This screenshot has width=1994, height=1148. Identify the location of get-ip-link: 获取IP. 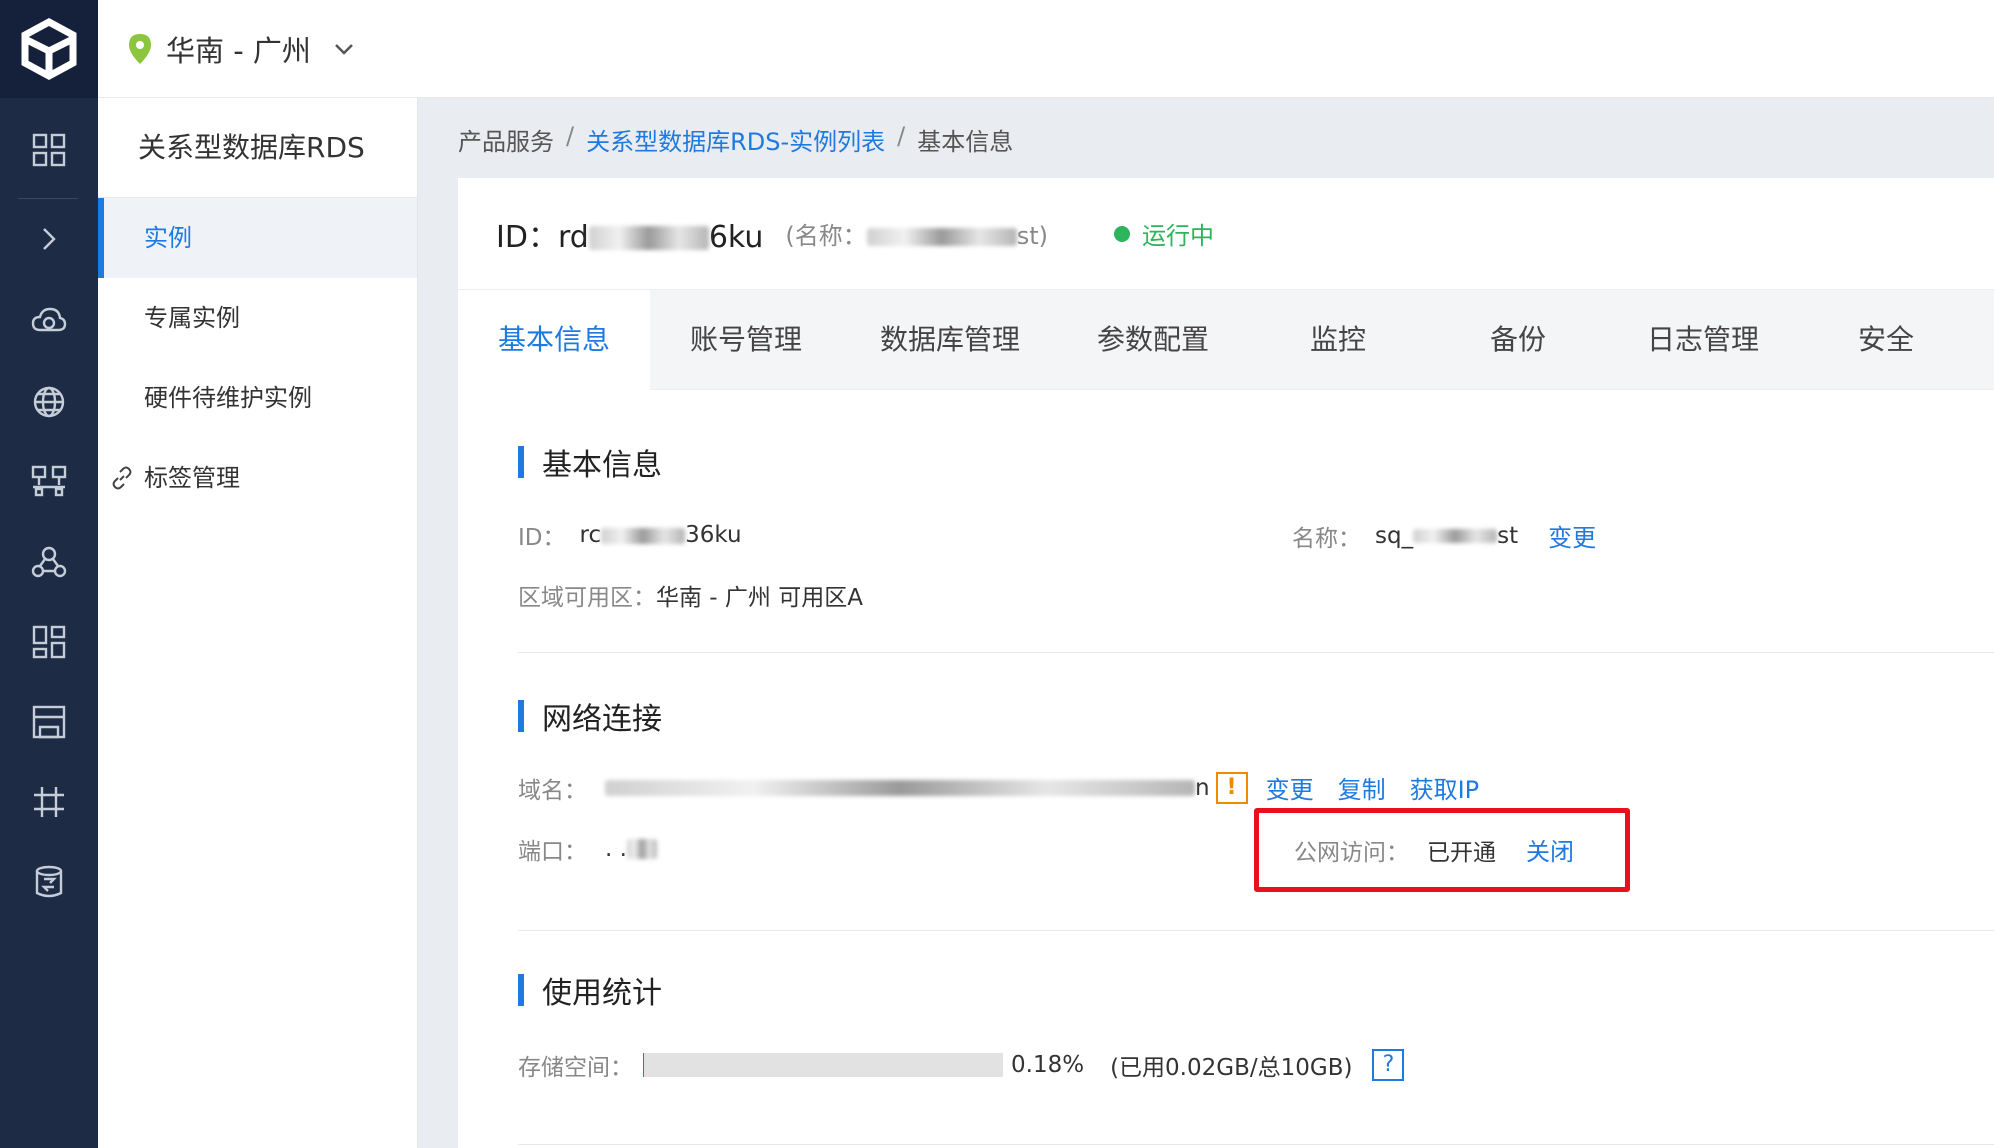
(1445, 787).